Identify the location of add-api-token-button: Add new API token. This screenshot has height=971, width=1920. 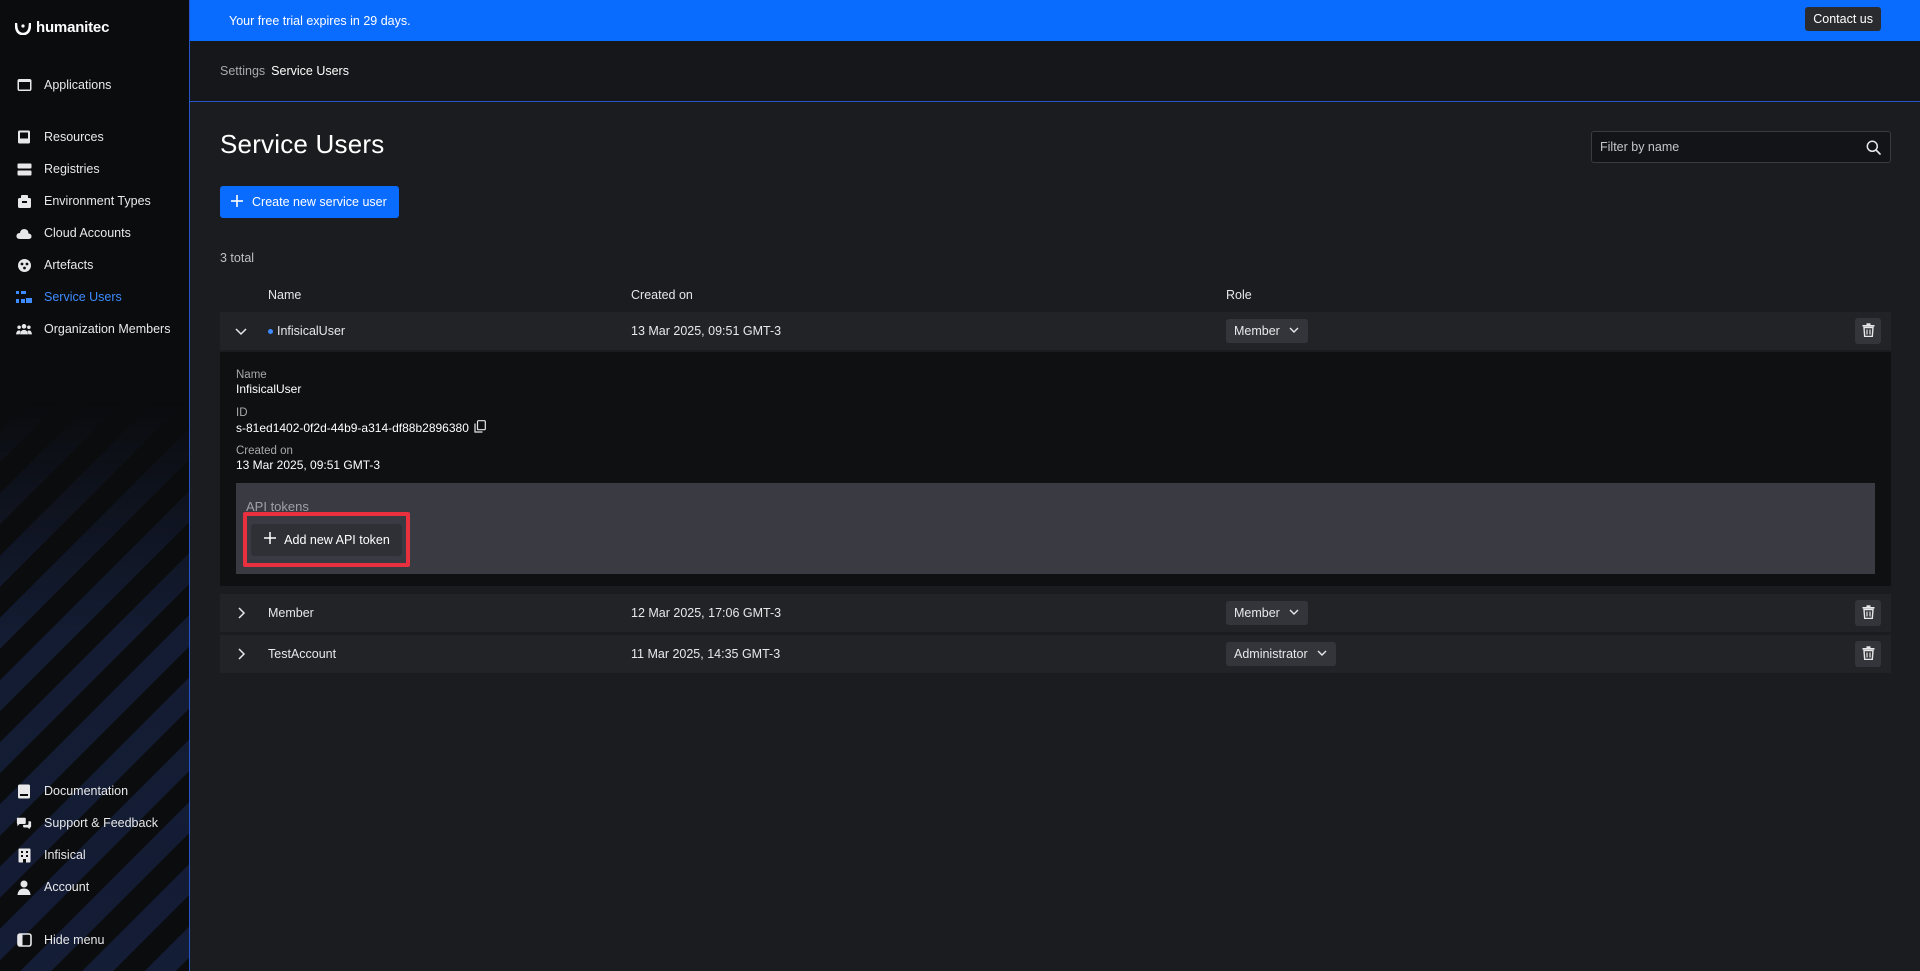
(326, 539).